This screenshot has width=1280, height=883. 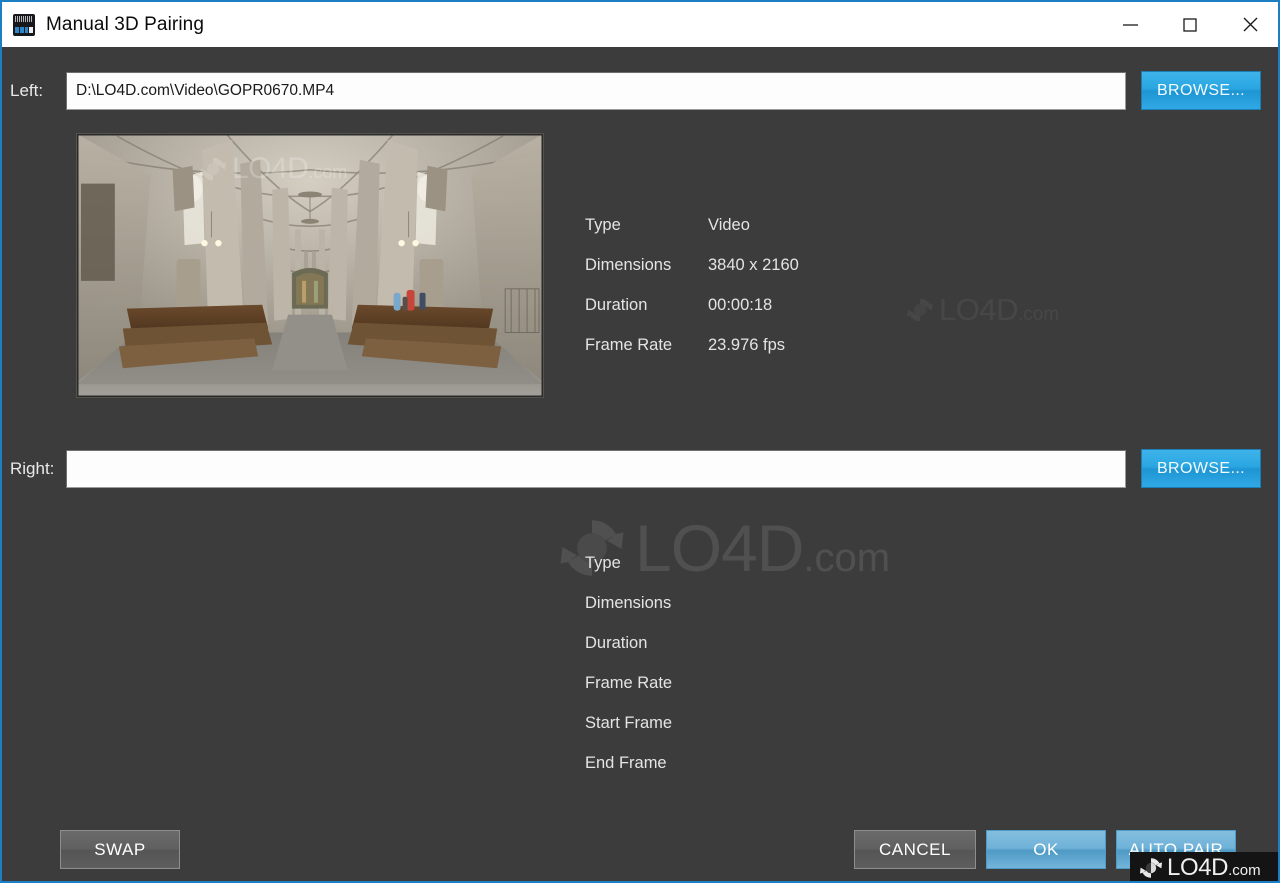 I want to click on window-title: Manual 3D Pairing, so click(x=125, y=24).